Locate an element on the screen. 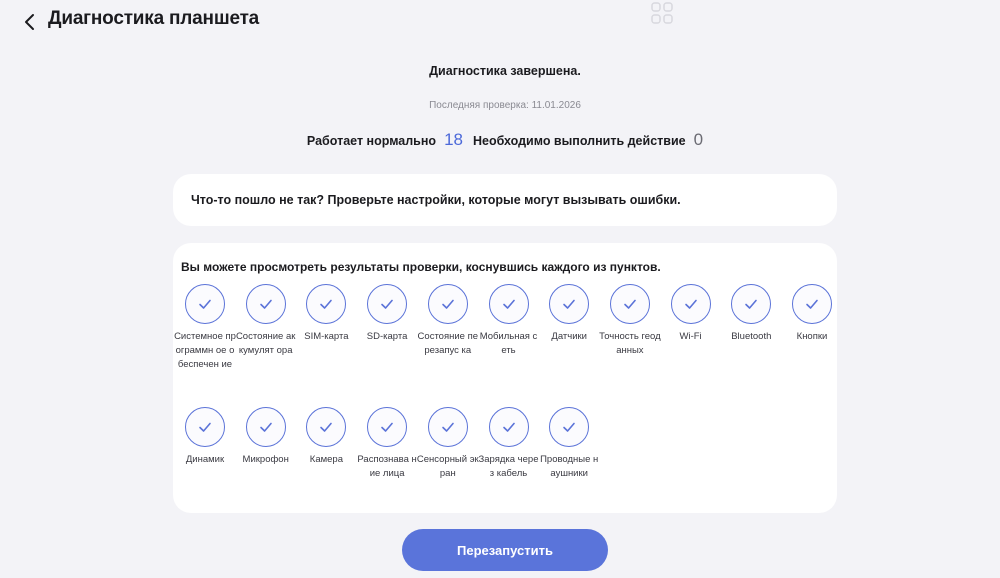 The width and height of the screenshot is (1000, 578). diagnostics-status: Диагностика завершена. is located at coordinates (505, 71).